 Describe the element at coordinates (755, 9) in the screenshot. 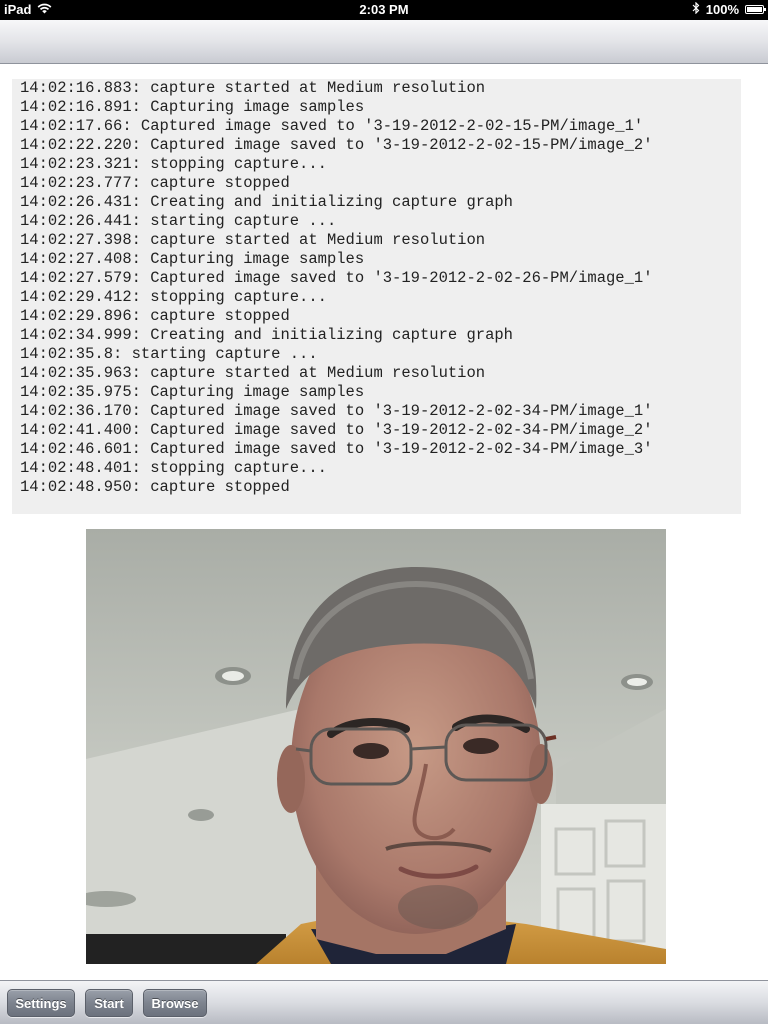

I see `battery-icon` at that location.